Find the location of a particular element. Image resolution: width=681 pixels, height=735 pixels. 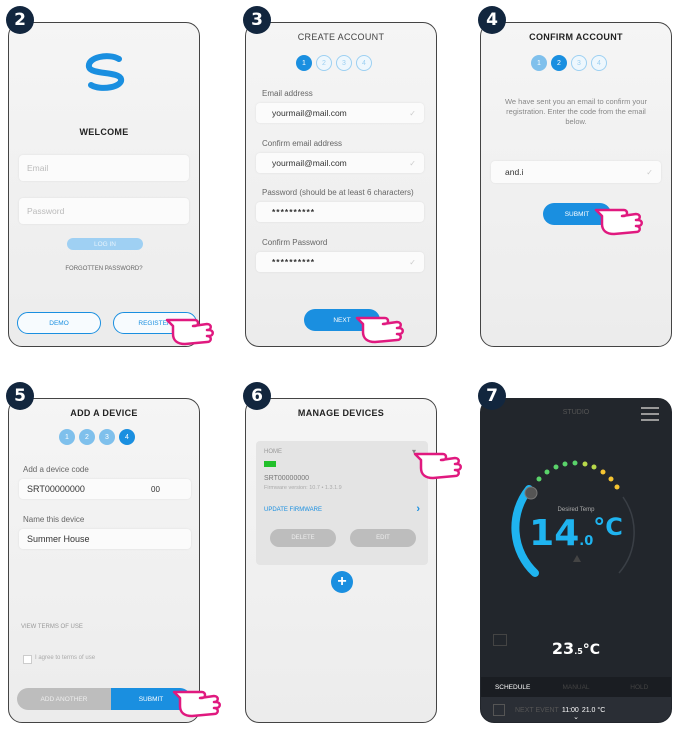

demo-button: DEMO is located at coordinates (59, 323).